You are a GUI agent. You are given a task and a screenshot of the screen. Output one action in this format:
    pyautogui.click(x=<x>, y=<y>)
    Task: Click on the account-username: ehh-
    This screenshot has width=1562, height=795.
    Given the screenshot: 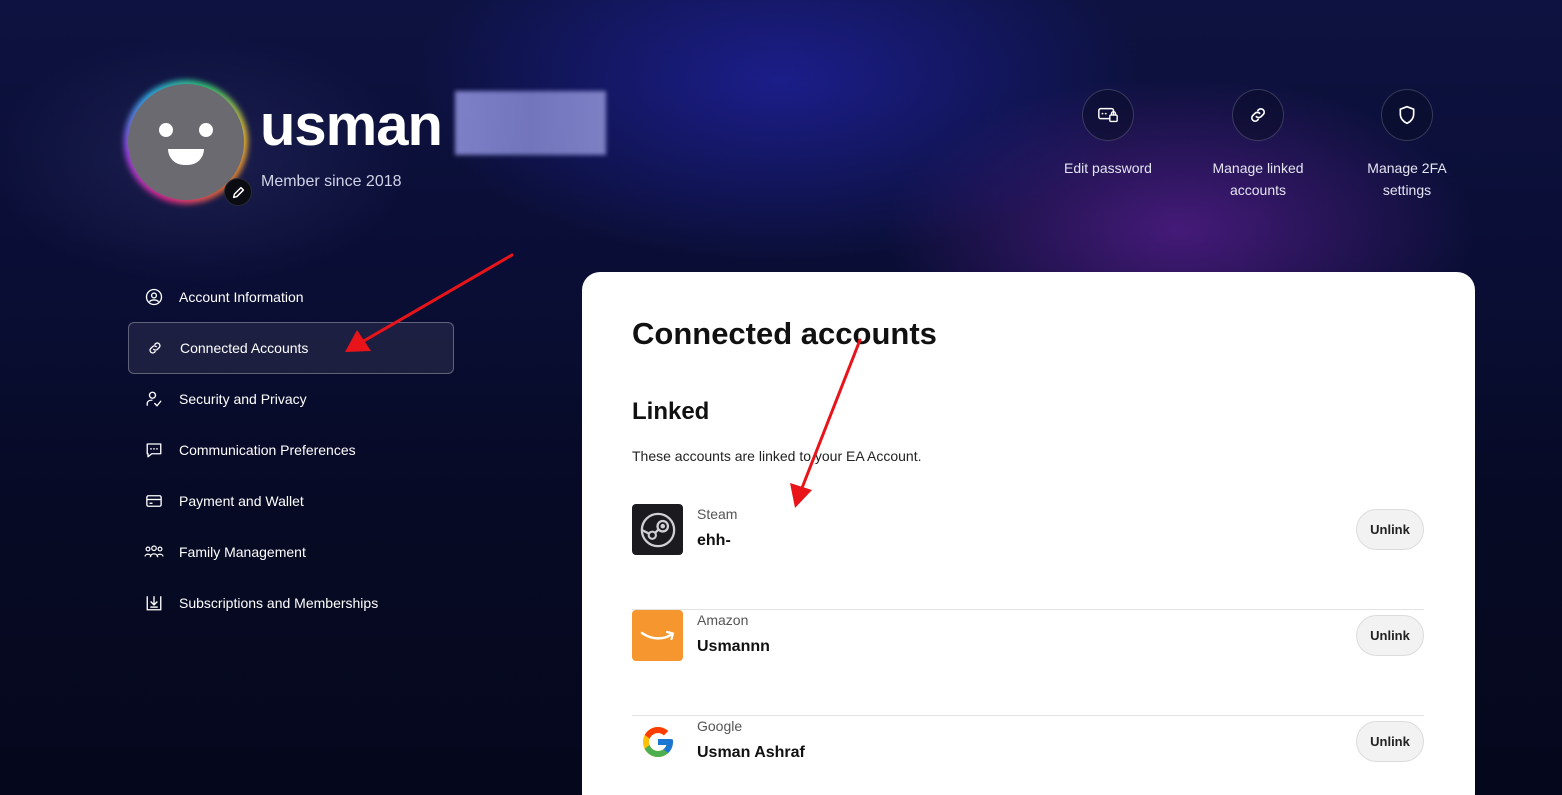 What is the action you would take?
    pyautogui.click(x=714, y=540)
    